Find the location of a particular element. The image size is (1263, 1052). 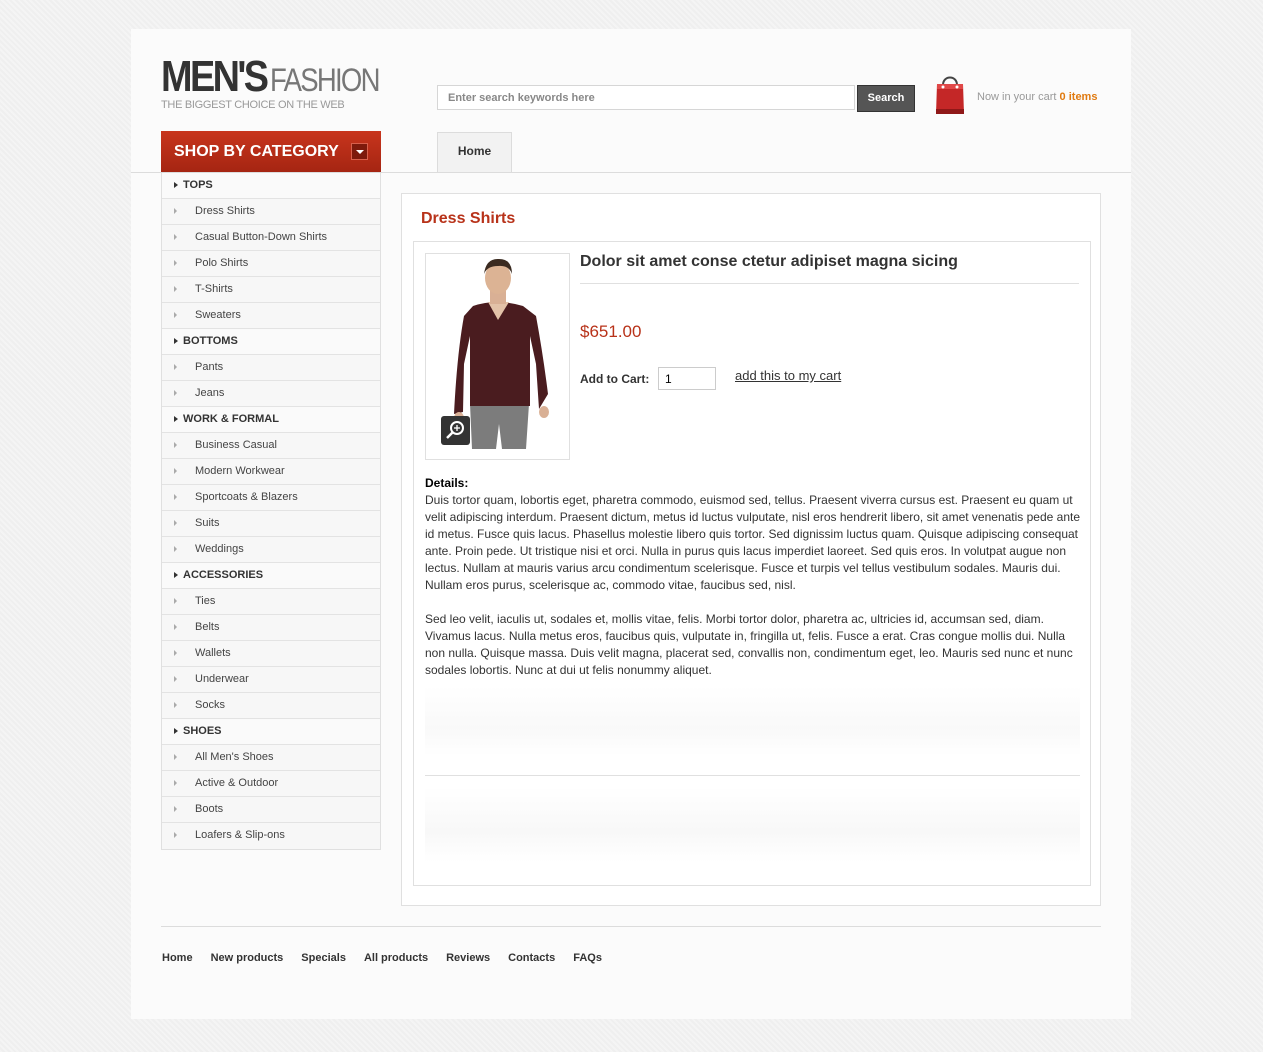

sidebar-item-business-casual: Business Casual is located at coordinates (271, 446).